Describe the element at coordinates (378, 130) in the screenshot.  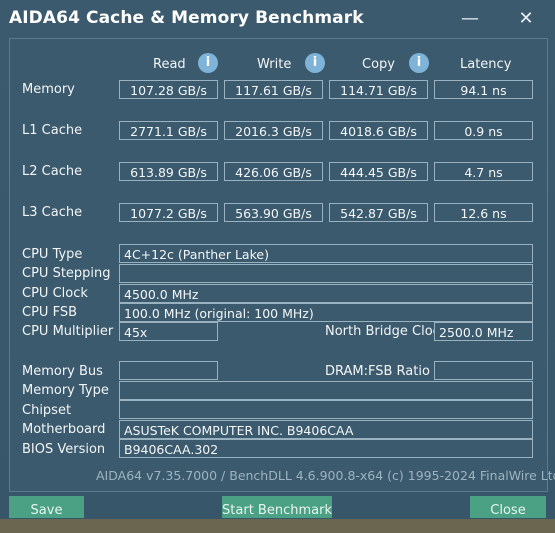
I see `l1-copy-value: 4018.6 GB/s` at that location.